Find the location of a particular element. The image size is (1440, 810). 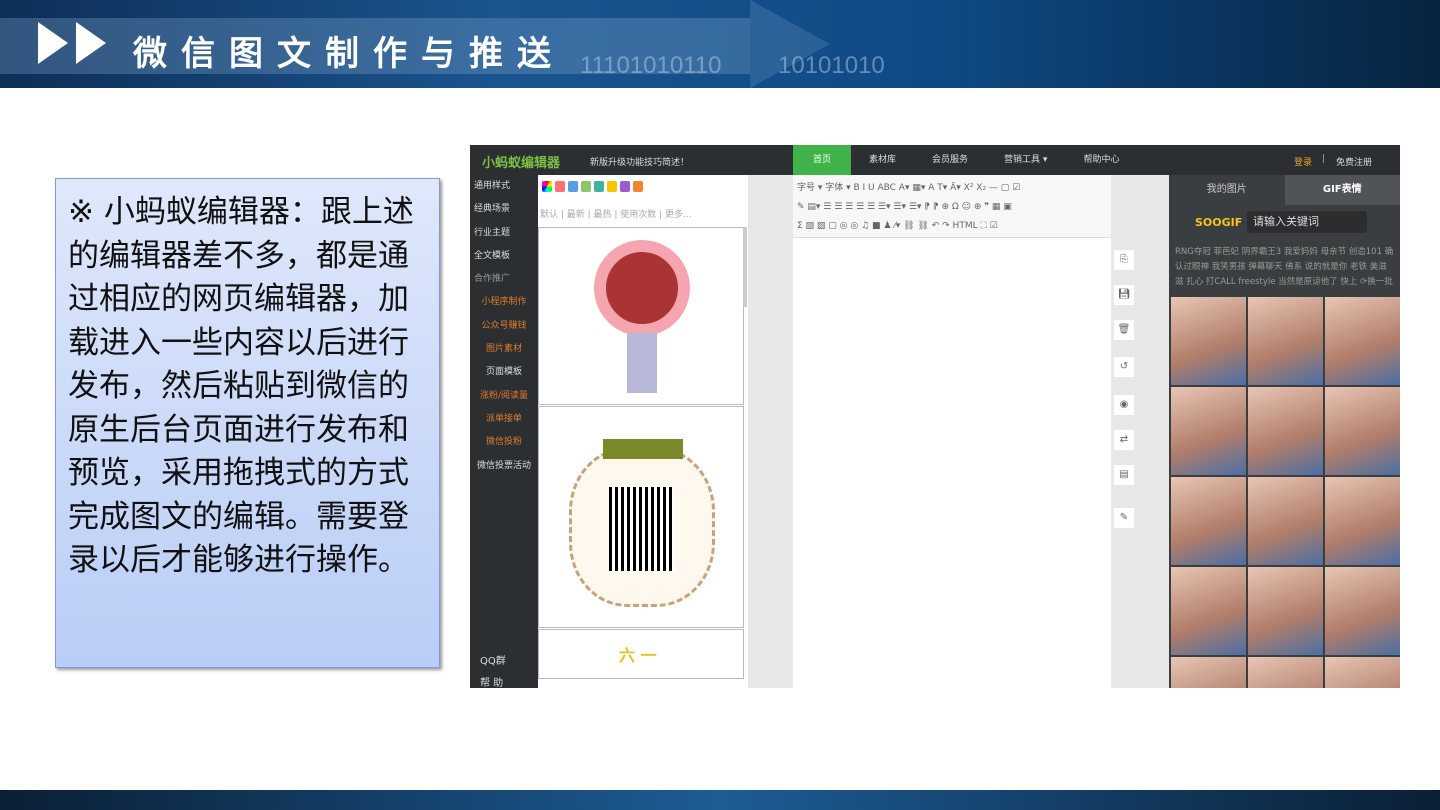

editor-body is located at coordinates (952, 458).